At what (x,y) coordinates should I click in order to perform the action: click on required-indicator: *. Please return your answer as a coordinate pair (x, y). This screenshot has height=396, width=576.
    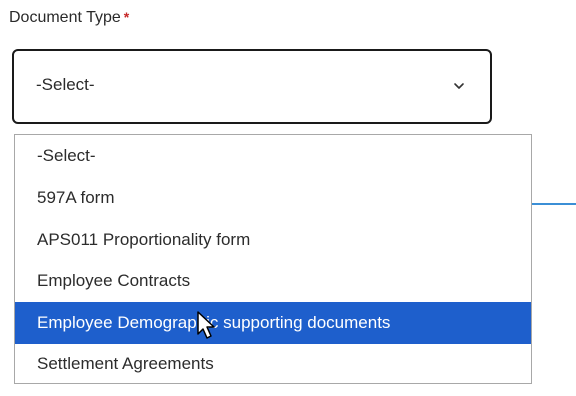
    Looking at the image, I should click on (126, 17).